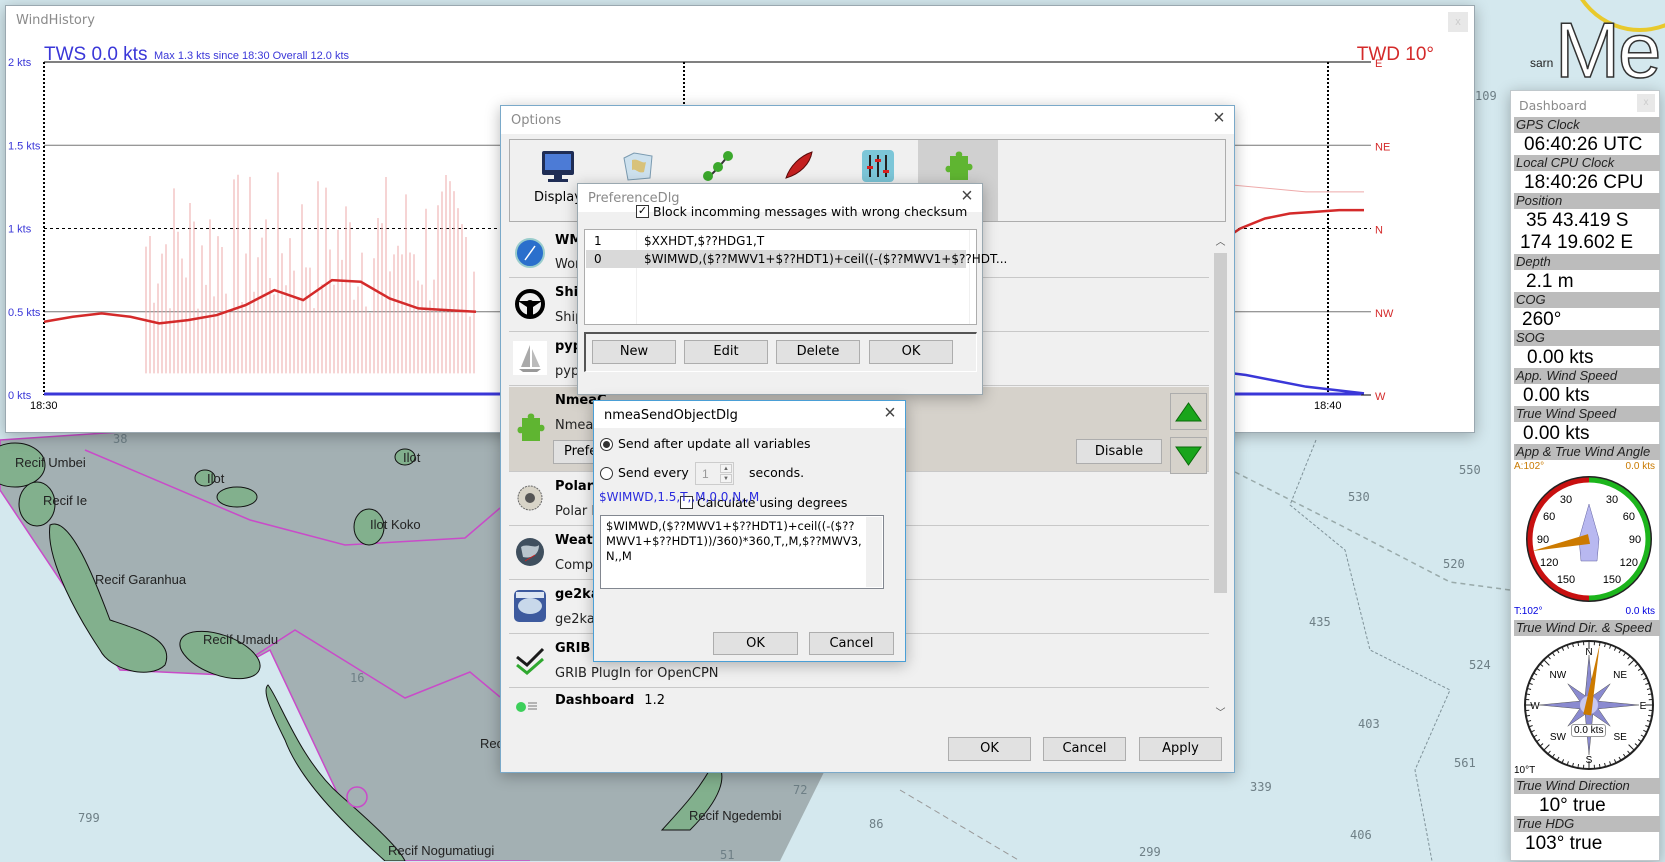 The image size is (1665, 862). I want to click on gauge-tick-label: 30, so click(1612, 500).